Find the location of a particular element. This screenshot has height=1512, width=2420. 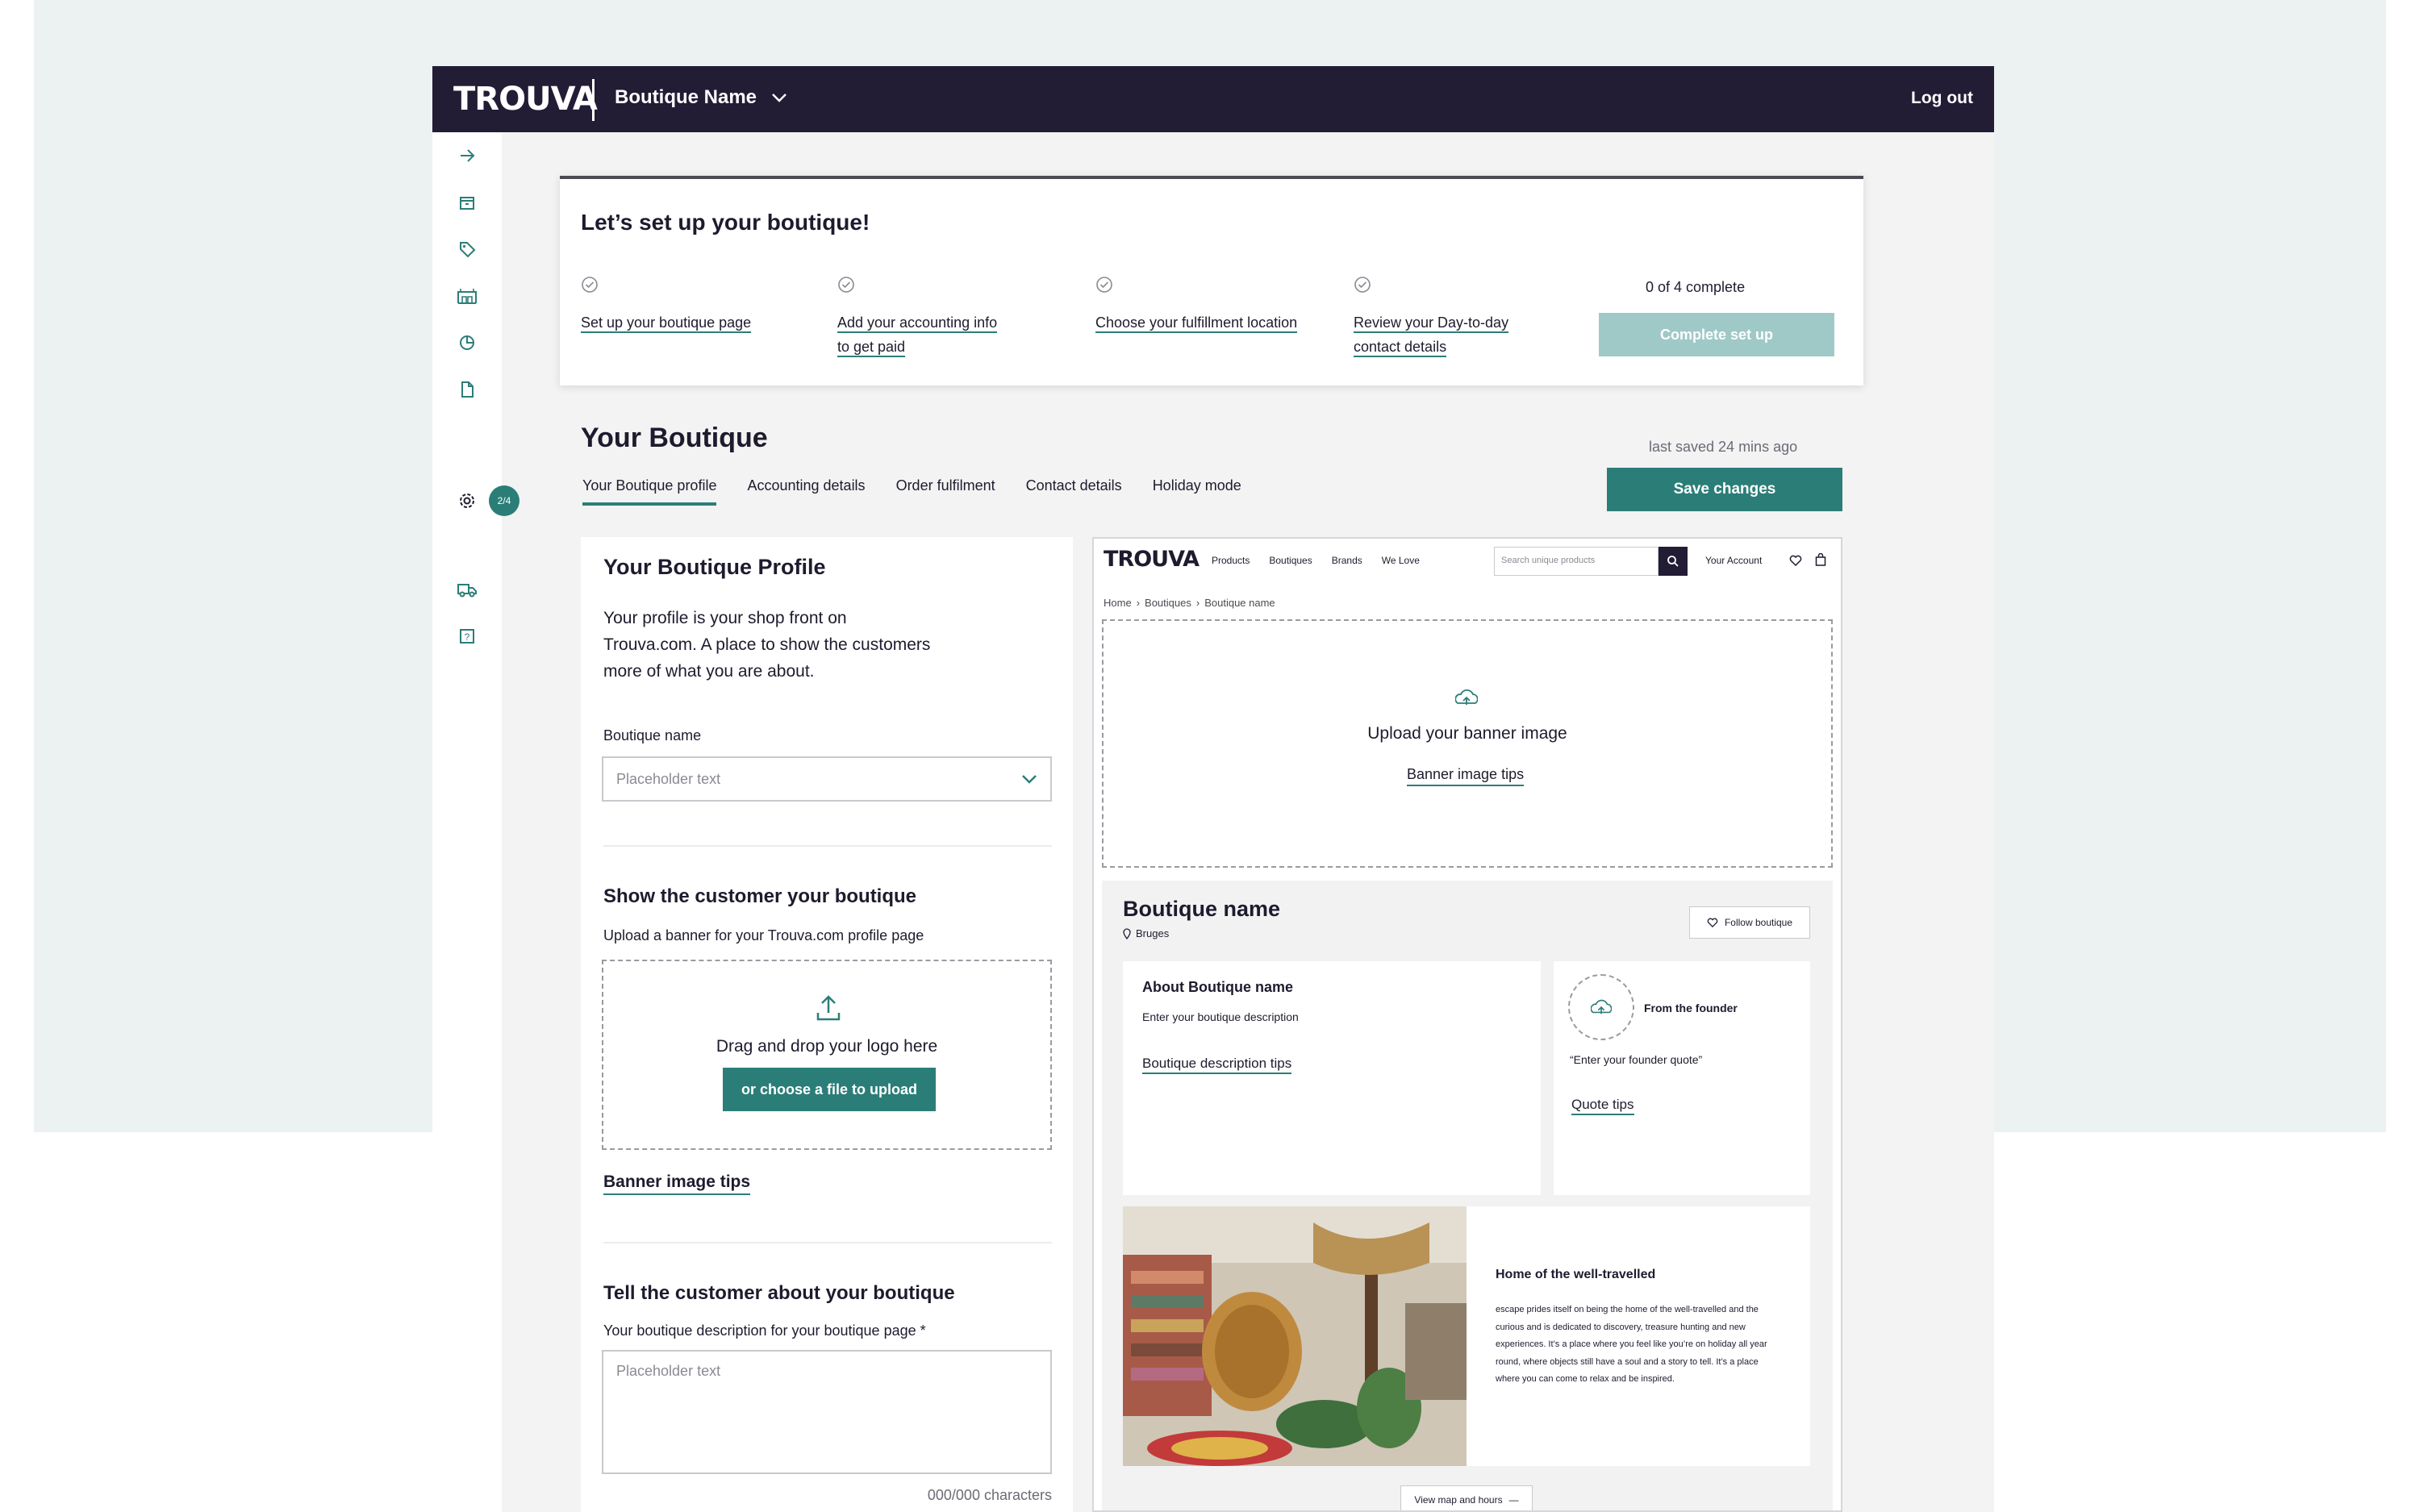

preview-nav-links: Products Boutiques Brands We Love is located at coordinates (1316, 560).